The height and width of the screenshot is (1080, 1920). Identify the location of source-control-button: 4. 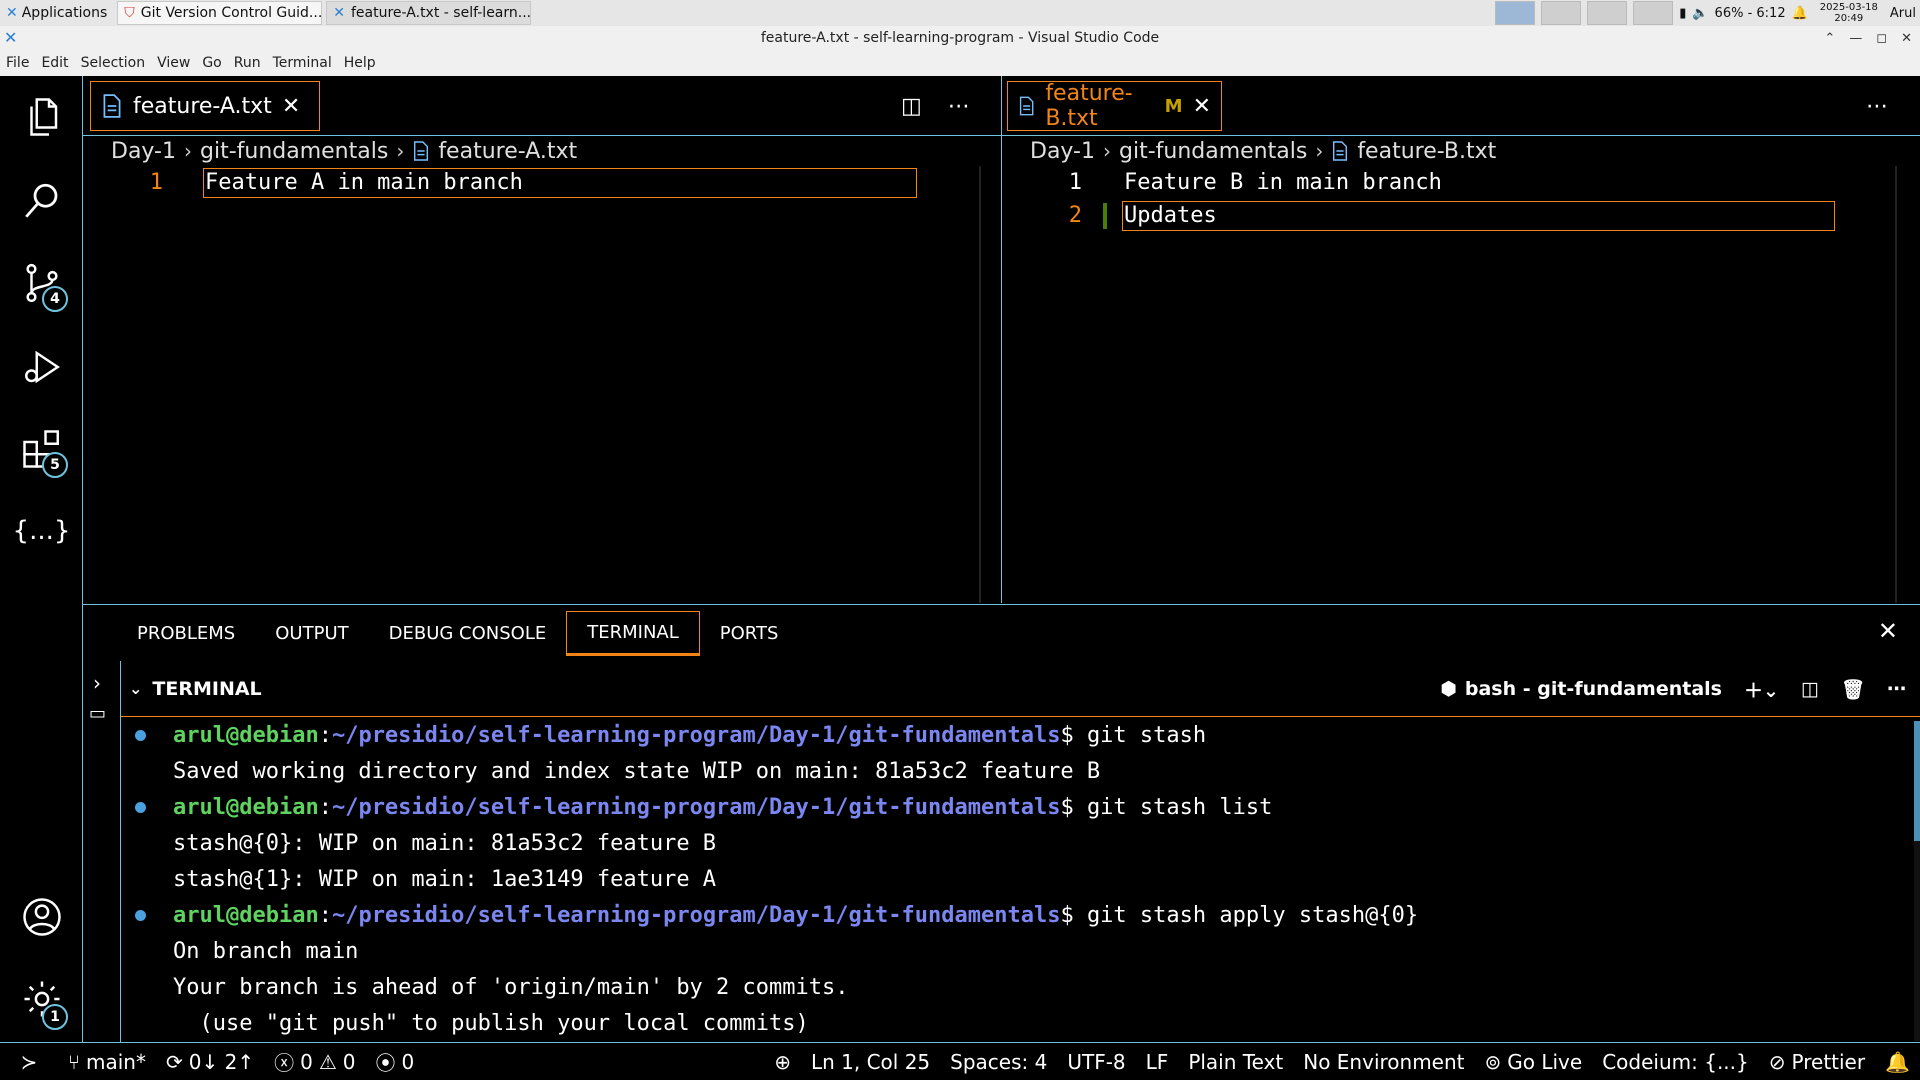
(41, 283).